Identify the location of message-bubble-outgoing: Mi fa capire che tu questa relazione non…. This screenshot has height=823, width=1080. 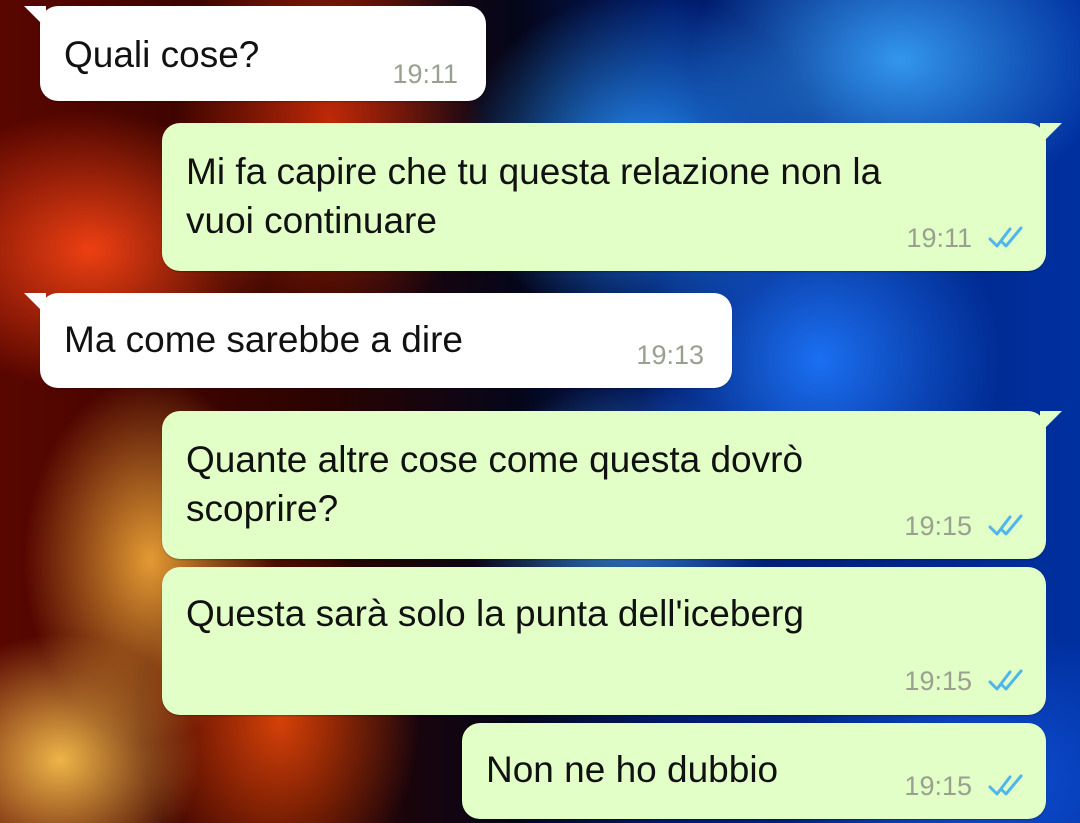
(612, 197).